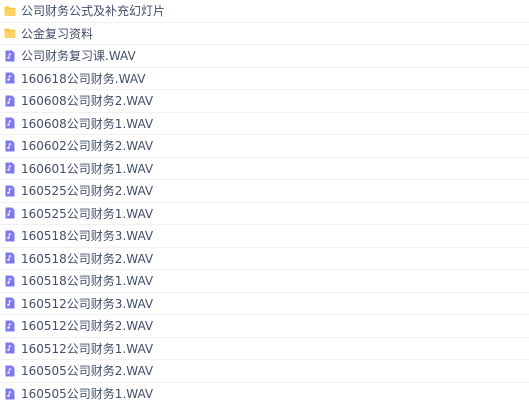 The image size is (529, 405). I want to click on folder-name: 公司财务公式及补充幻灯片, so click(93, 10).